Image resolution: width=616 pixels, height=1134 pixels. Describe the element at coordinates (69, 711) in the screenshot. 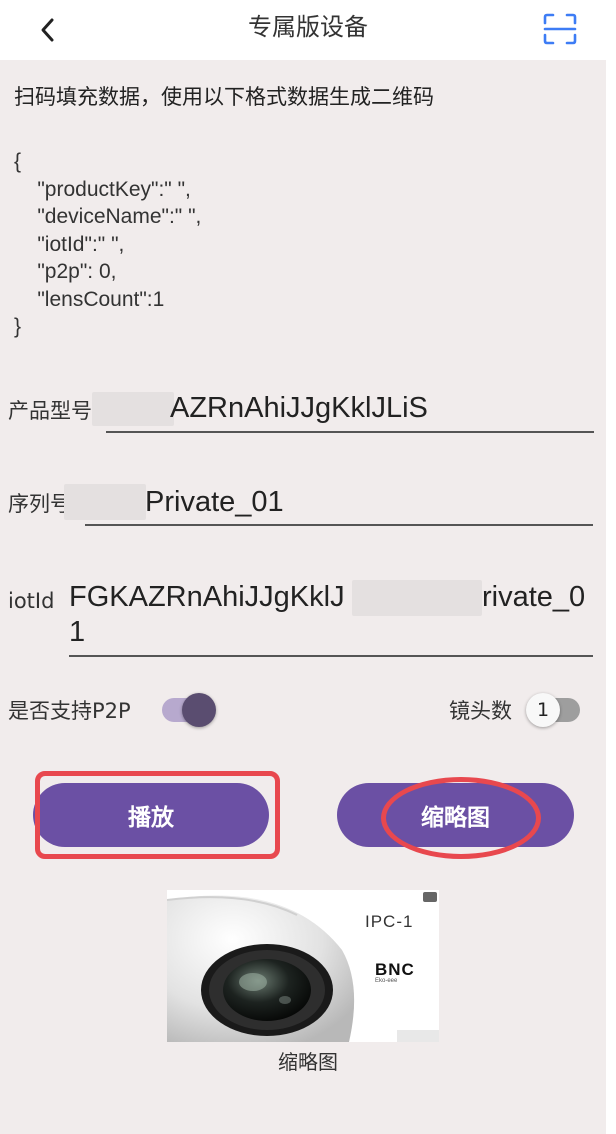

I see `p2p-support-label: 是否支持P2P` at that location.